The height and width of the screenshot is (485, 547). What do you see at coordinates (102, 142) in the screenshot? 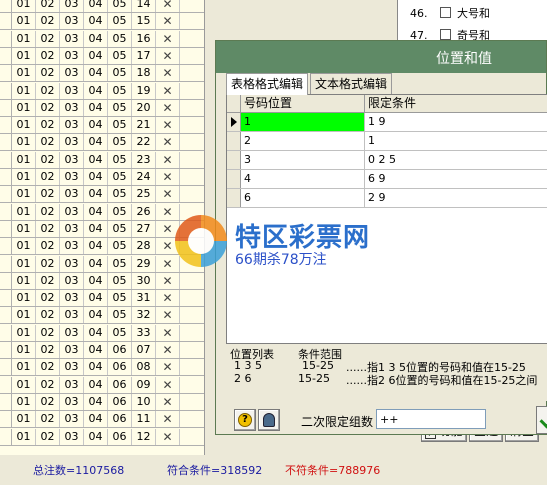
I see `table-row: 01 02 03 04 05 22 ✕` at bounding box center [102, 142].